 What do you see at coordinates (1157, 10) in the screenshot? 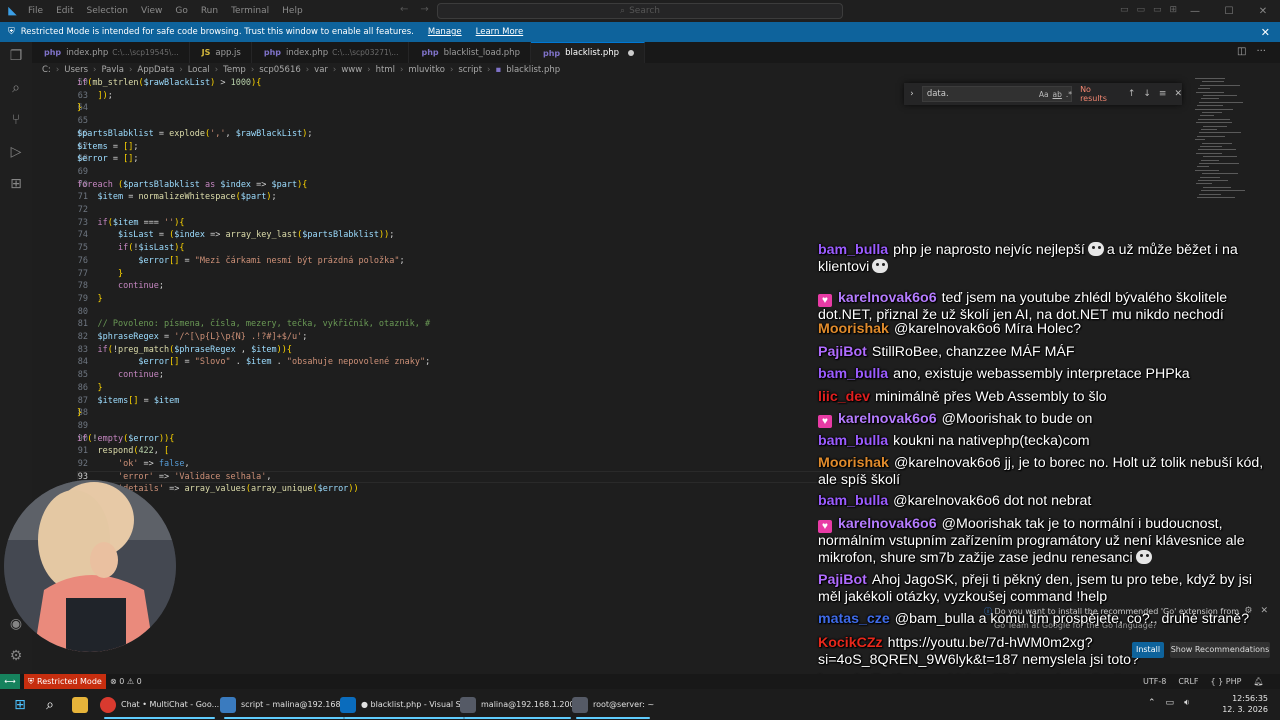
I see `toggle-secondary-sidebar-icon: ▭` at bounding box center [1157, 10].